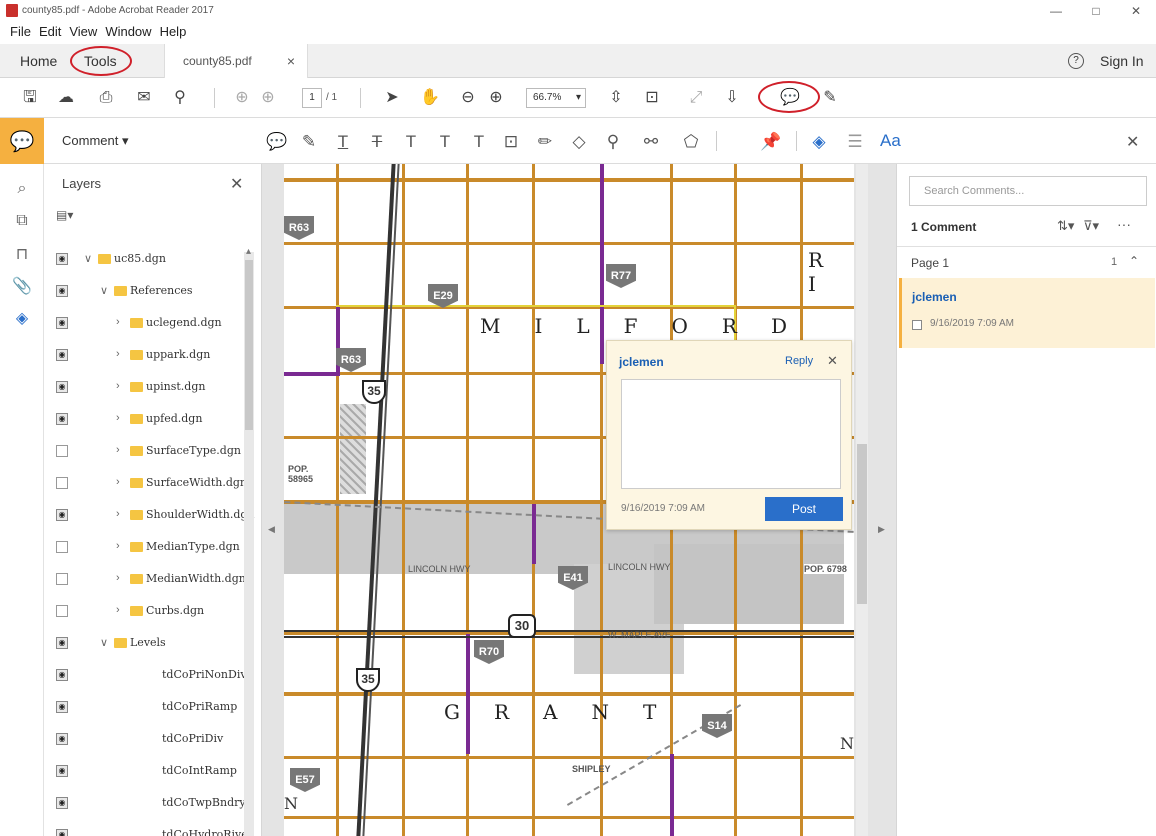  Describe the element at coordinates (248, 251) in the screenshot. I see `scroll-up-arrow-icon: ▴` at that location.